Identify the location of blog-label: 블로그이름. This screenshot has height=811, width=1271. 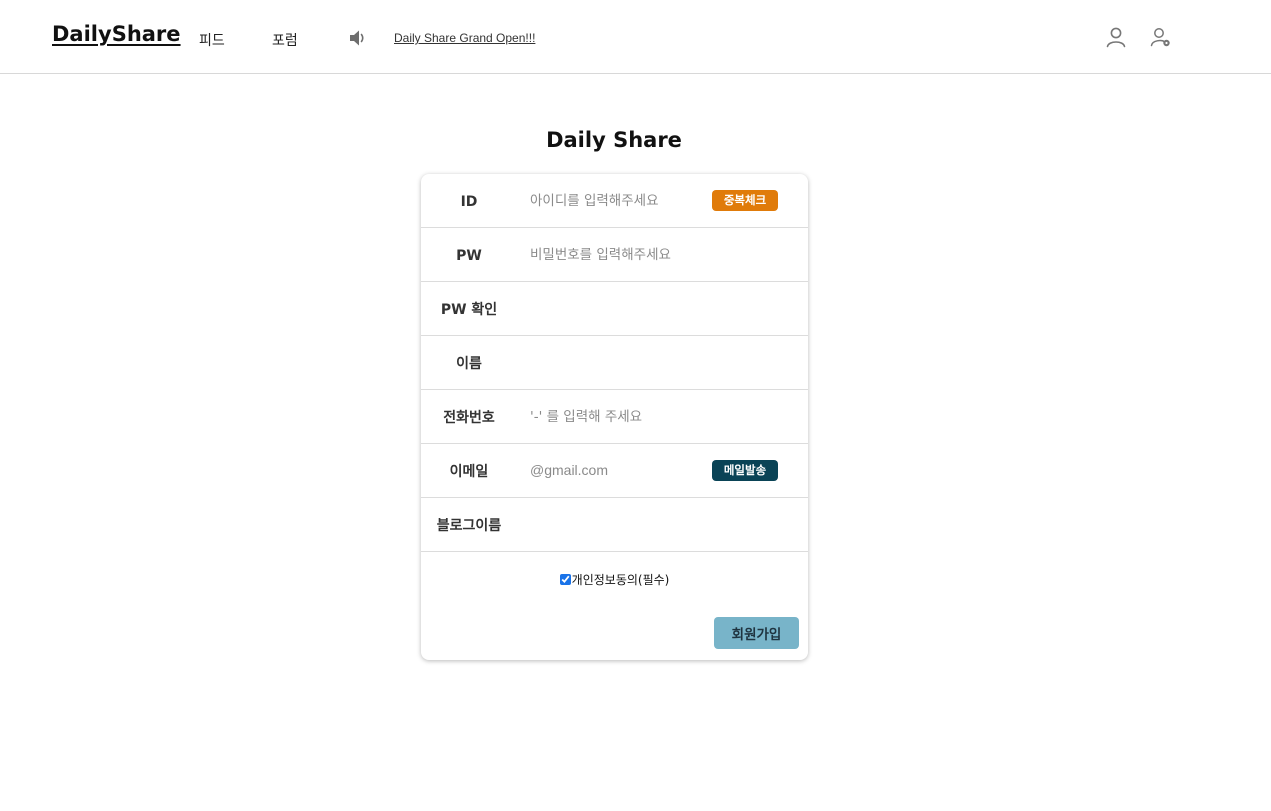
(469, 526).